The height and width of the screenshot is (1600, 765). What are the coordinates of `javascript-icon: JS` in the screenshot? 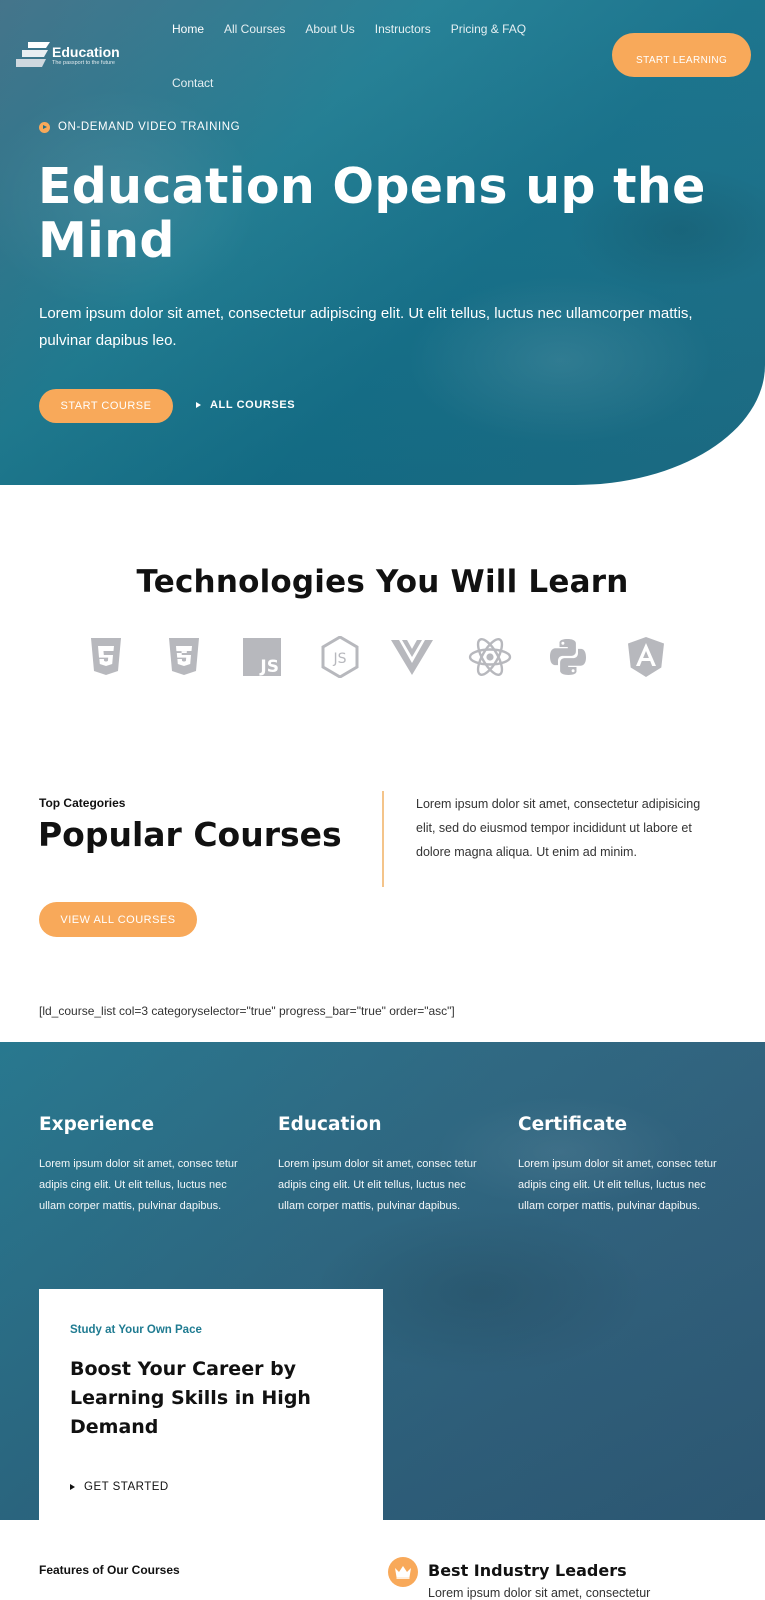 It's located at (262, 657).